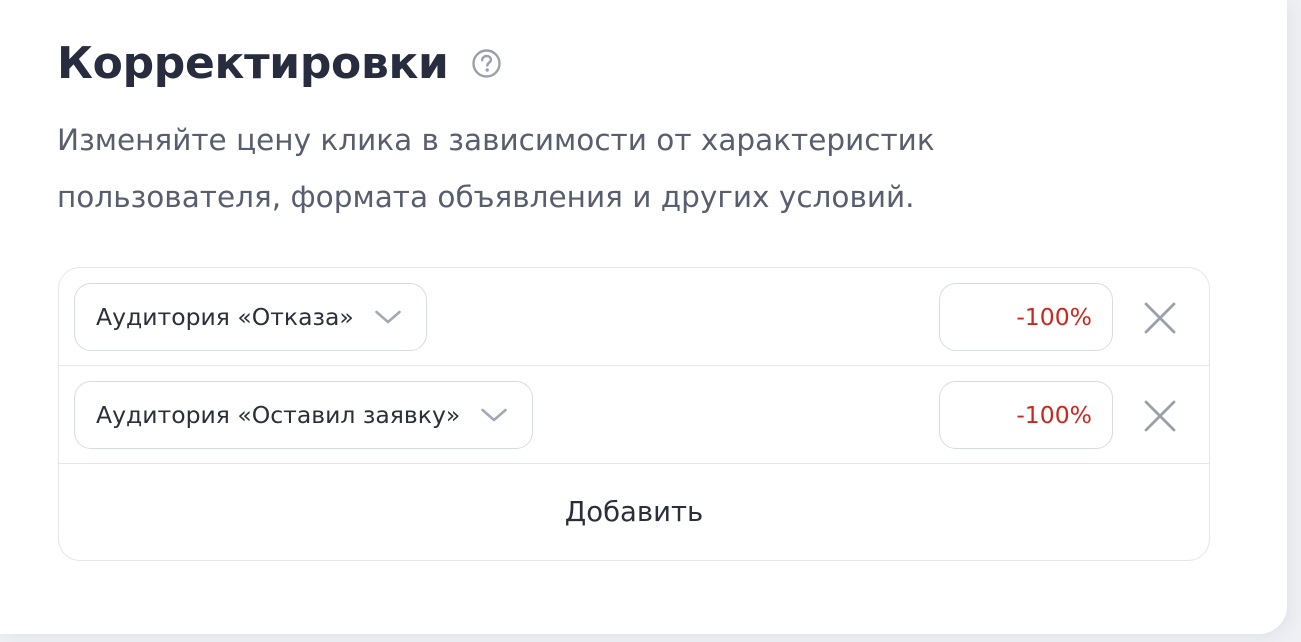  Describe the element at coordinates (278, 415) in the screenshot. I see `audience-select-label: Аудитория «Оставил заявку»` at that location.